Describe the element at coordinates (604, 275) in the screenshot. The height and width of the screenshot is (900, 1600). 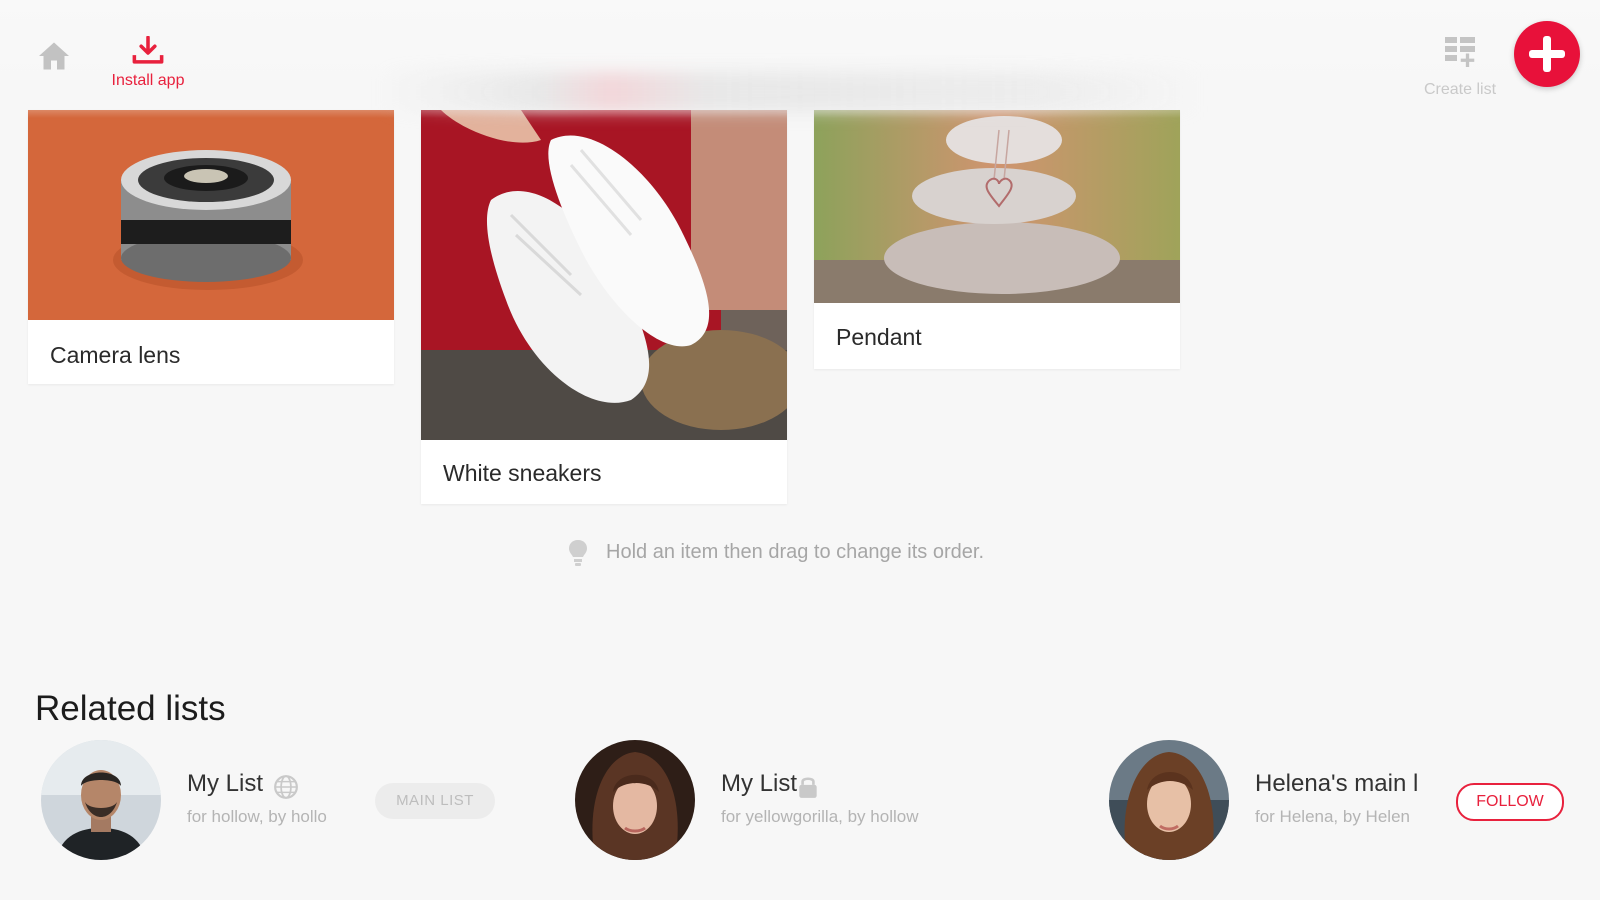
I see `white-sneakers-image` at that location.